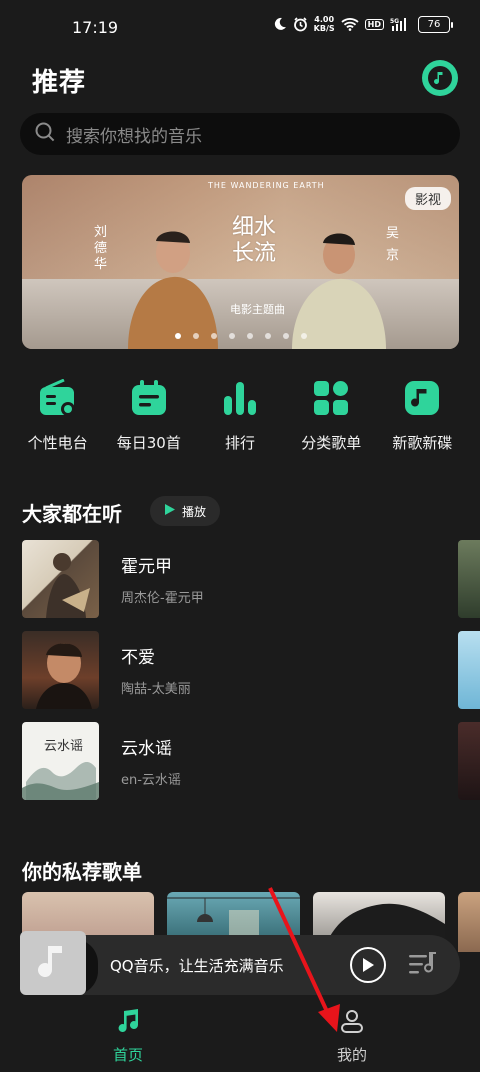 The width and height of the screenshot is (480, 1072). Describe the element at coordinates (240, 134) in the screenshot. I see `search-input: 搜索你想找的音乐` at that location.